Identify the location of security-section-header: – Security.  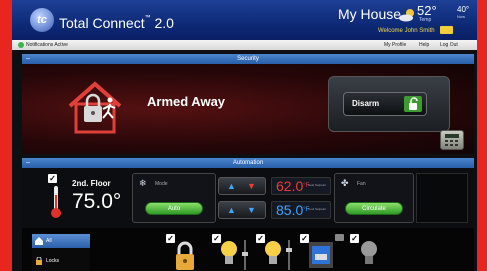
(248, 59).